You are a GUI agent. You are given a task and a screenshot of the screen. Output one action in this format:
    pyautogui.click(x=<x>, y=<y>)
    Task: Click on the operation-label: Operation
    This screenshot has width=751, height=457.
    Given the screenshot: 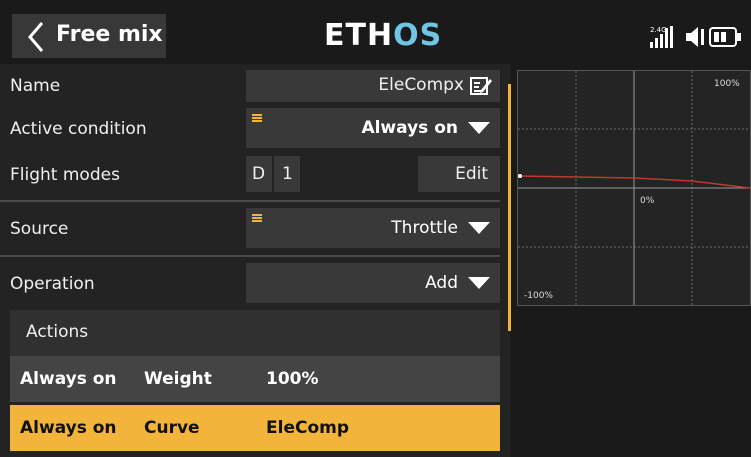 What is the action you would take?
    pyautogui.click(x=52, y=284)
    